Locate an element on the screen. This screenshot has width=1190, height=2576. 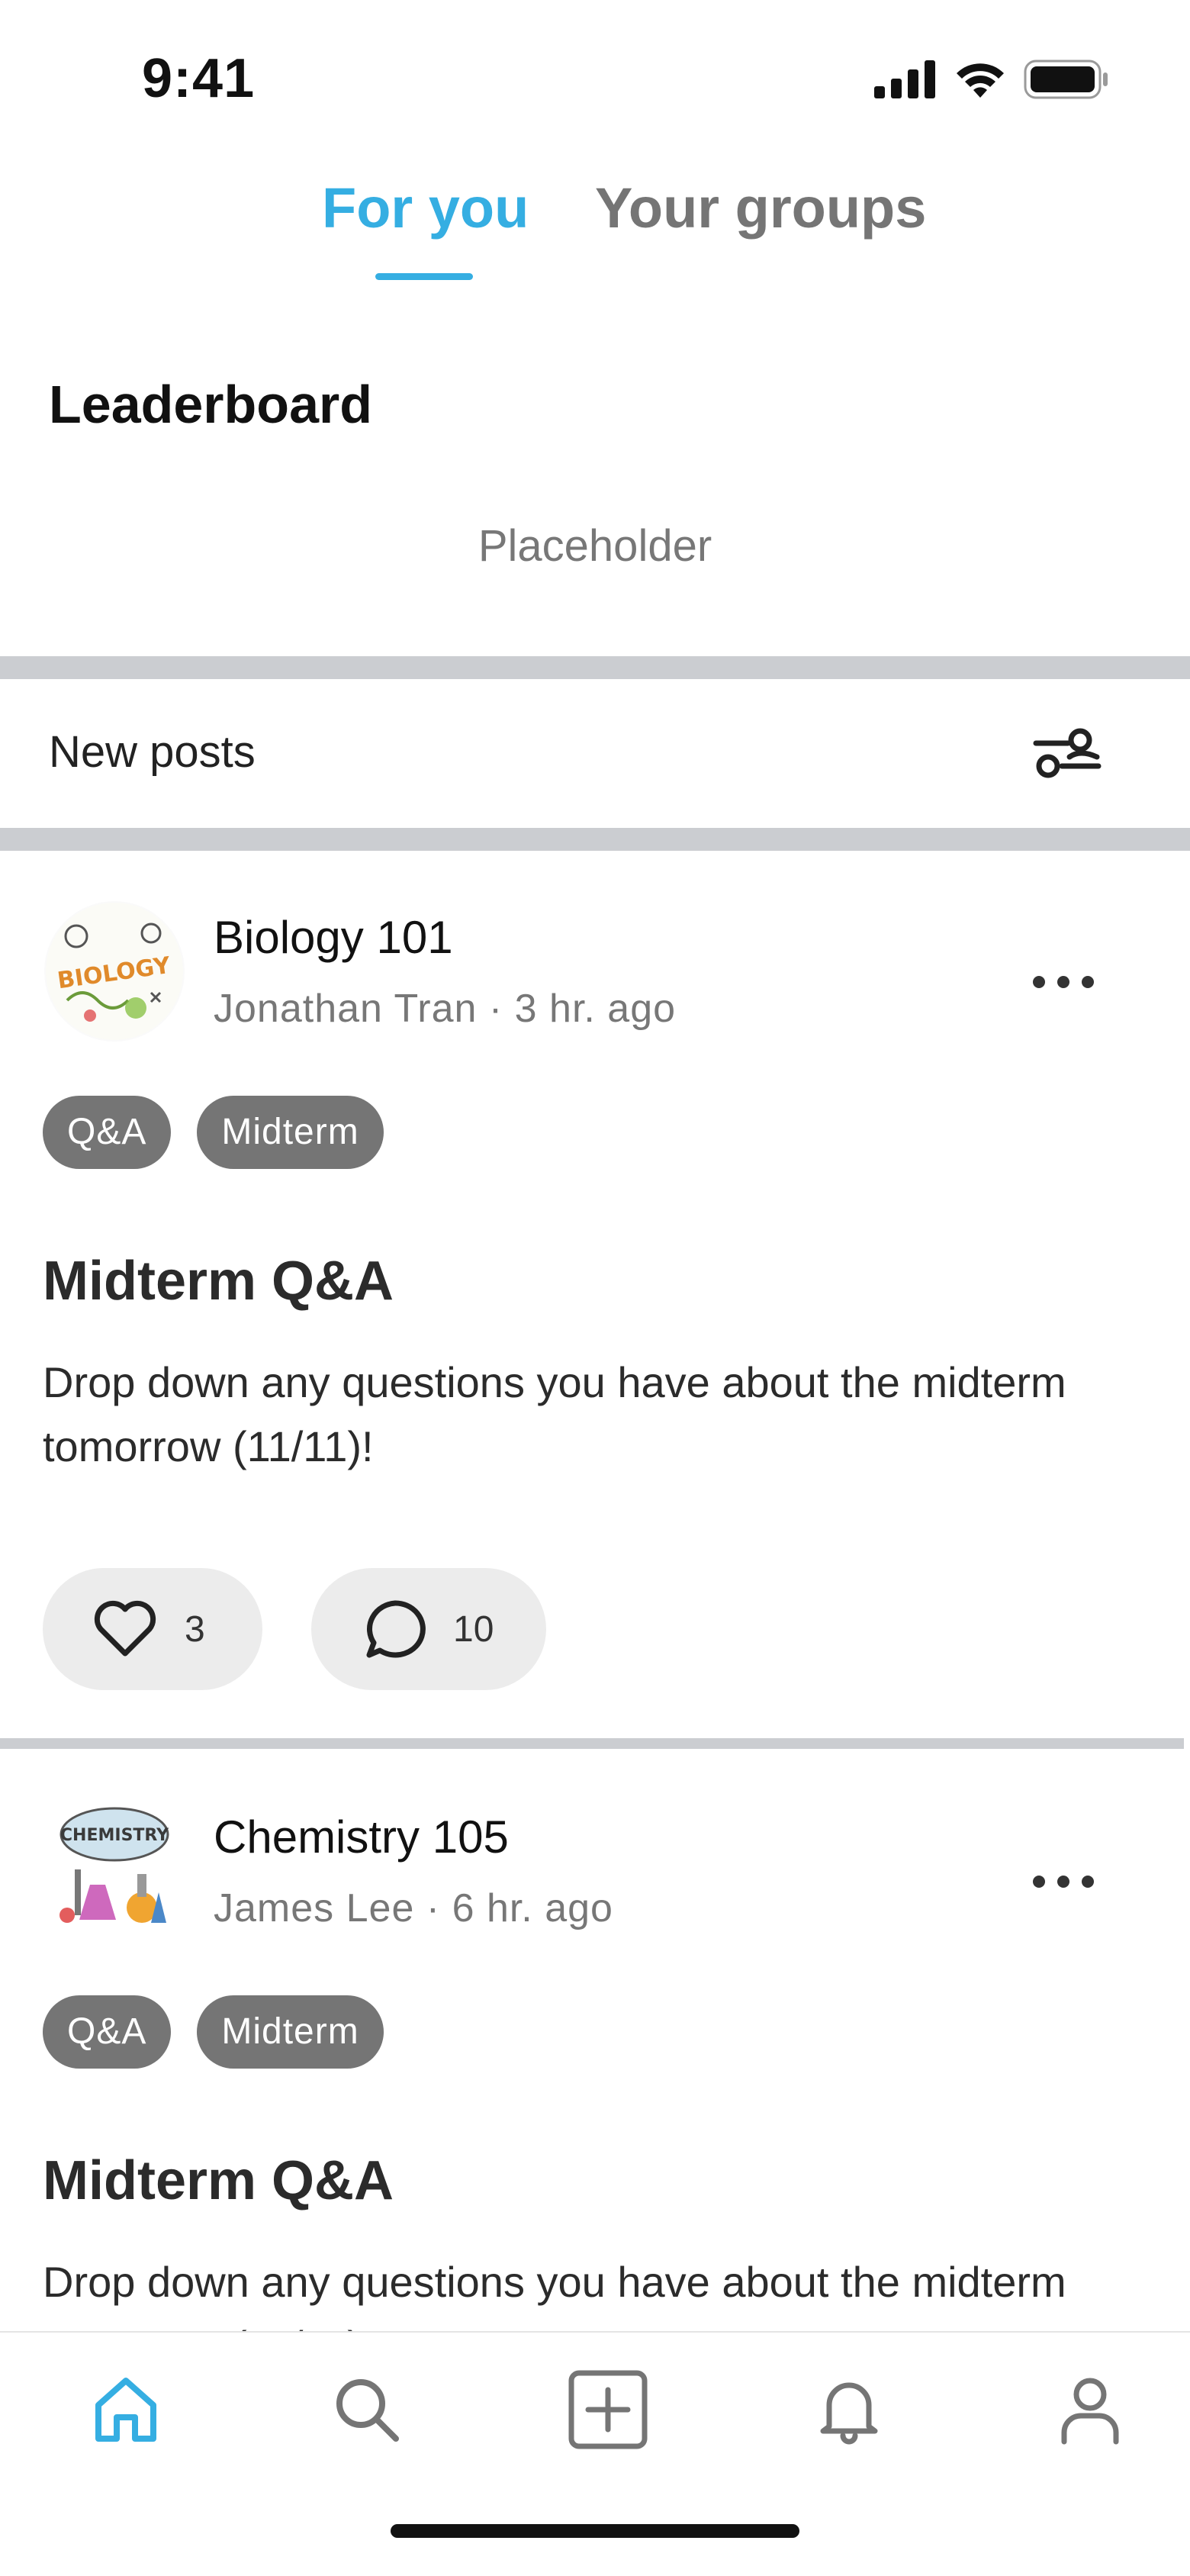
new-posts-label: New posts is located at coordinates (152, 752).